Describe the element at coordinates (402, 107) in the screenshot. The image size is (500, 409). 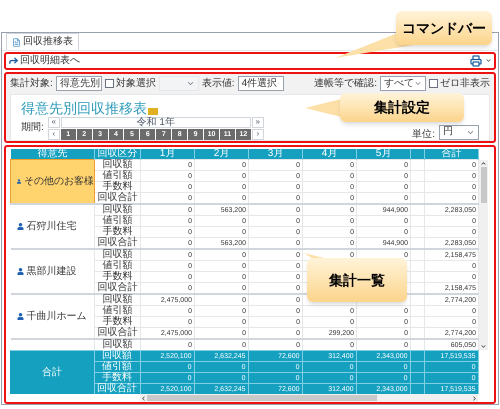
I see `callout: 集計設定` at that location.